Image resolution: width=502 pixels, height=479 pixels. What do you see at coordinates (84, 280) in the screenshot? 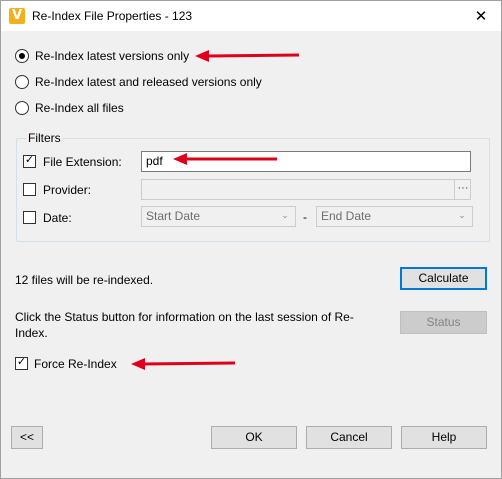
I see `files-count-message: 12 files will be re-indexed.` at bounding box center [84, 280].